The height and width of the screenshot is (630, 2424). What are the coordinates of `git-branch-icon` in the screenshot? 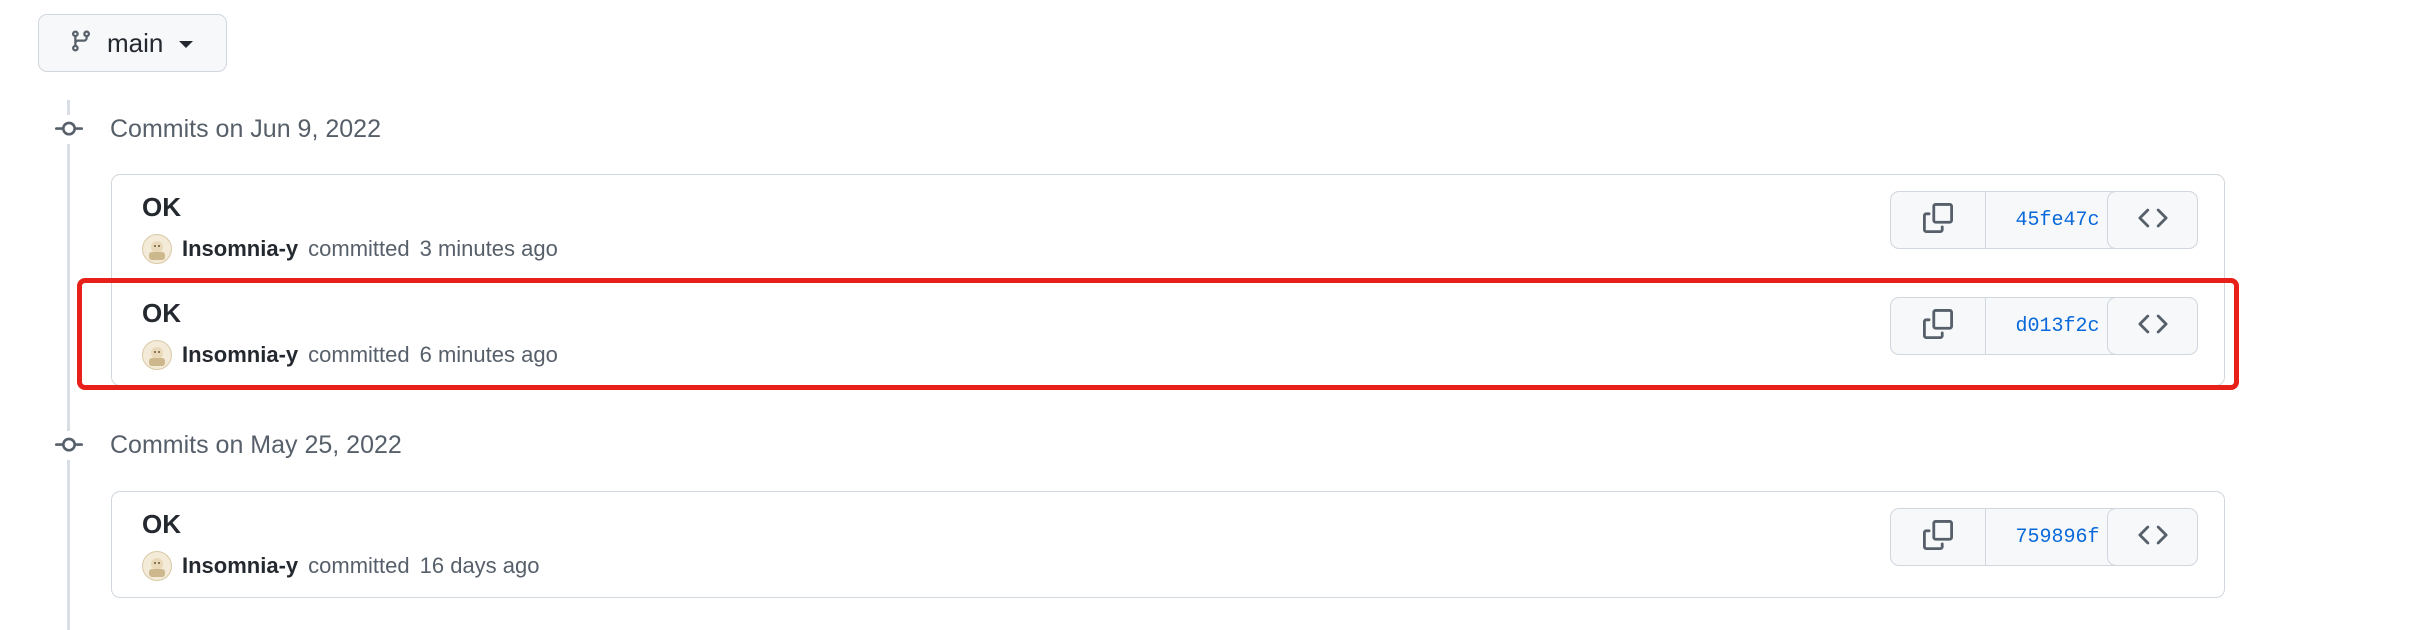 It's located at (81, 43).